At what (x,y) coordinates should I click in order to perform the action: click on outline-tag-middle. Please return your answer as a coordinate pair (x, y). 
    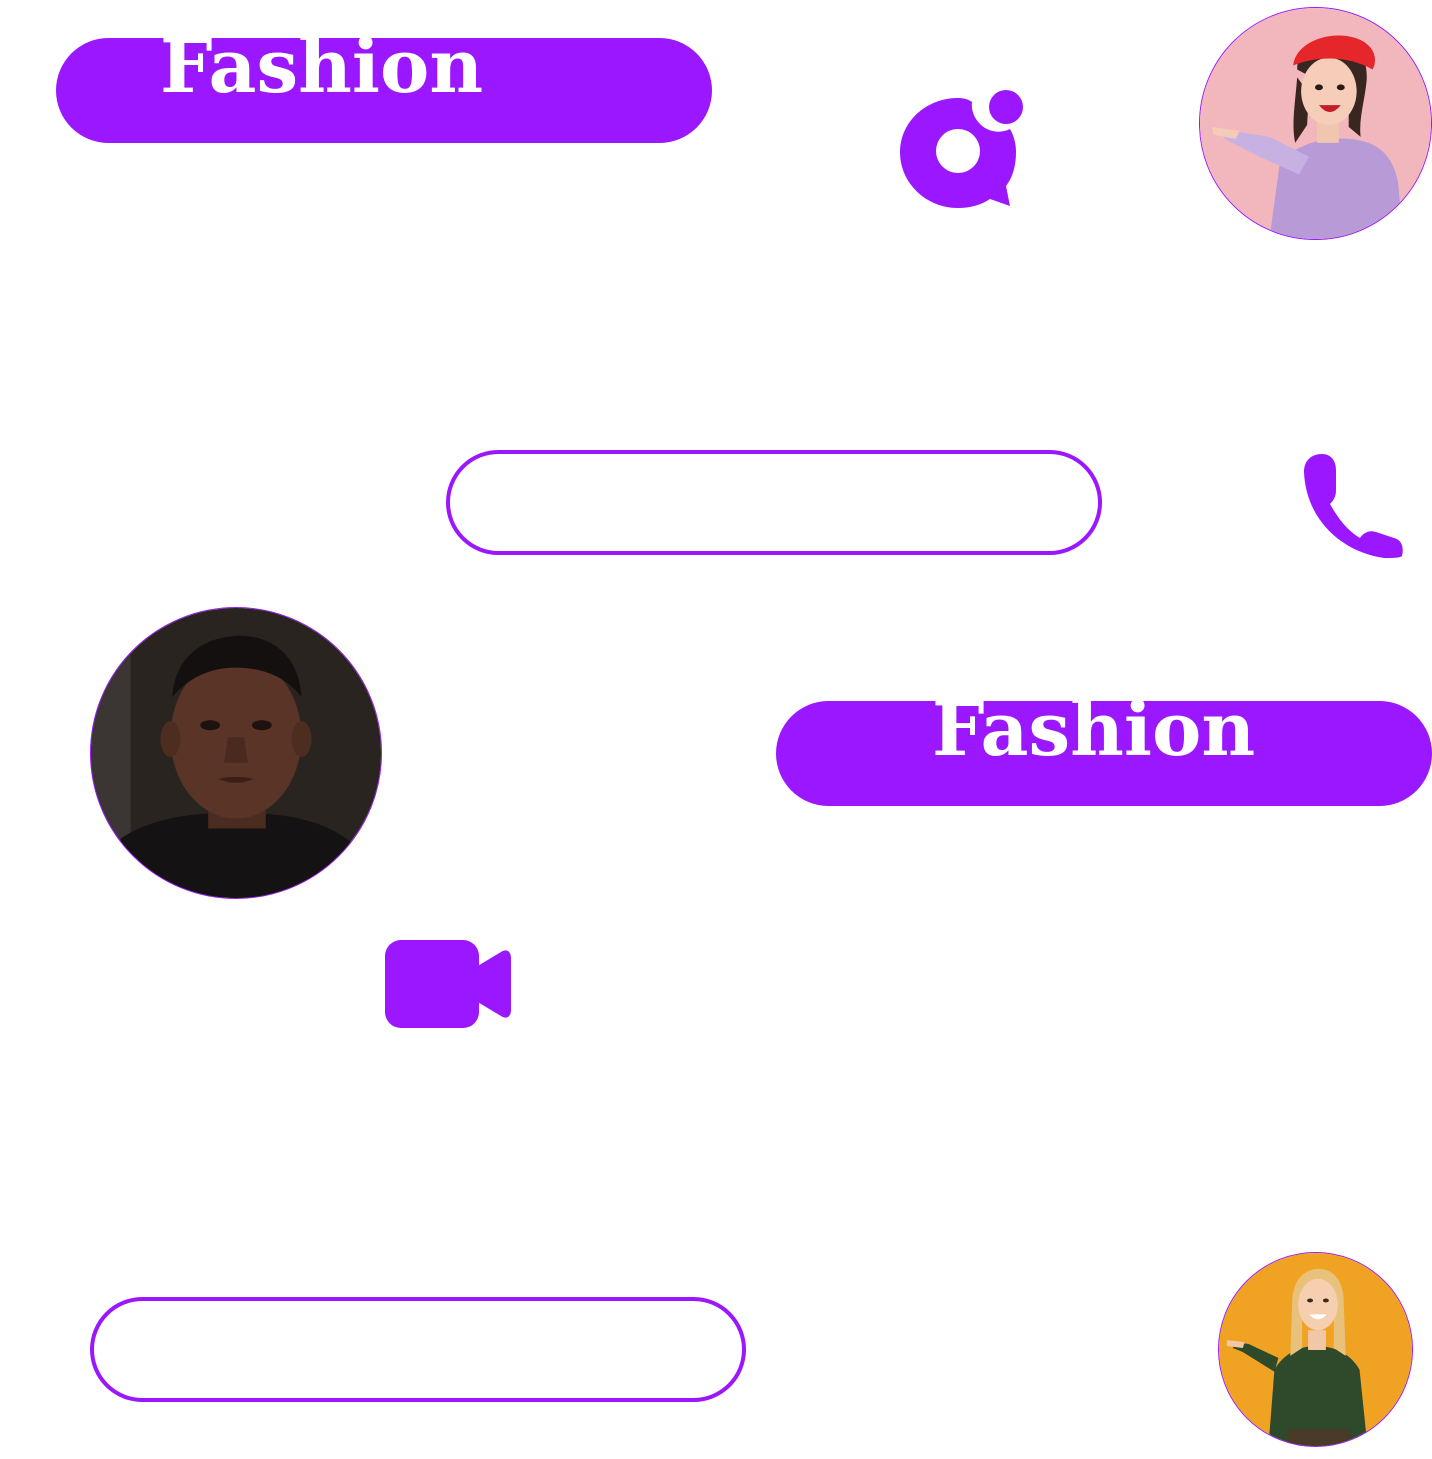
    Looking at the image, I should click on (774, 502).